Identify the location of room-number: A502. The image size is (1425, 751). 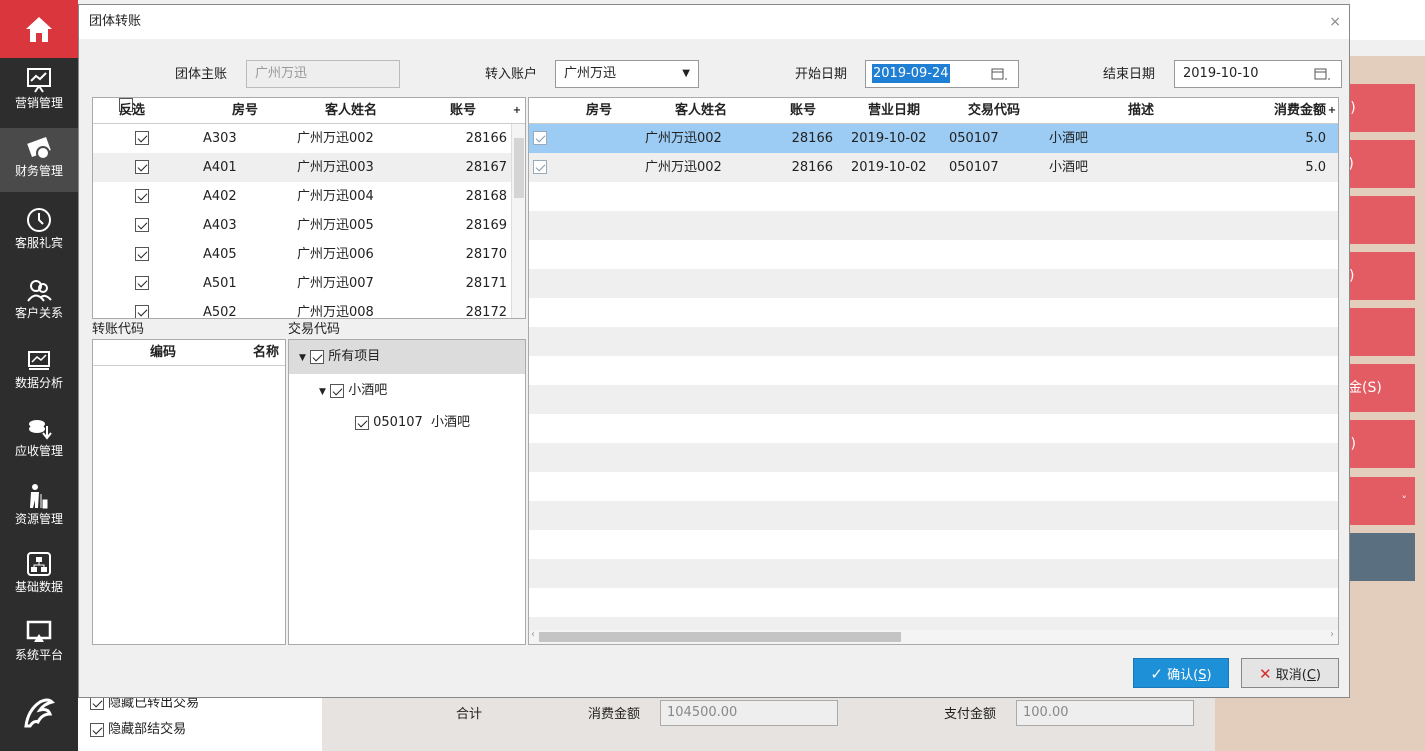
(220, 312).